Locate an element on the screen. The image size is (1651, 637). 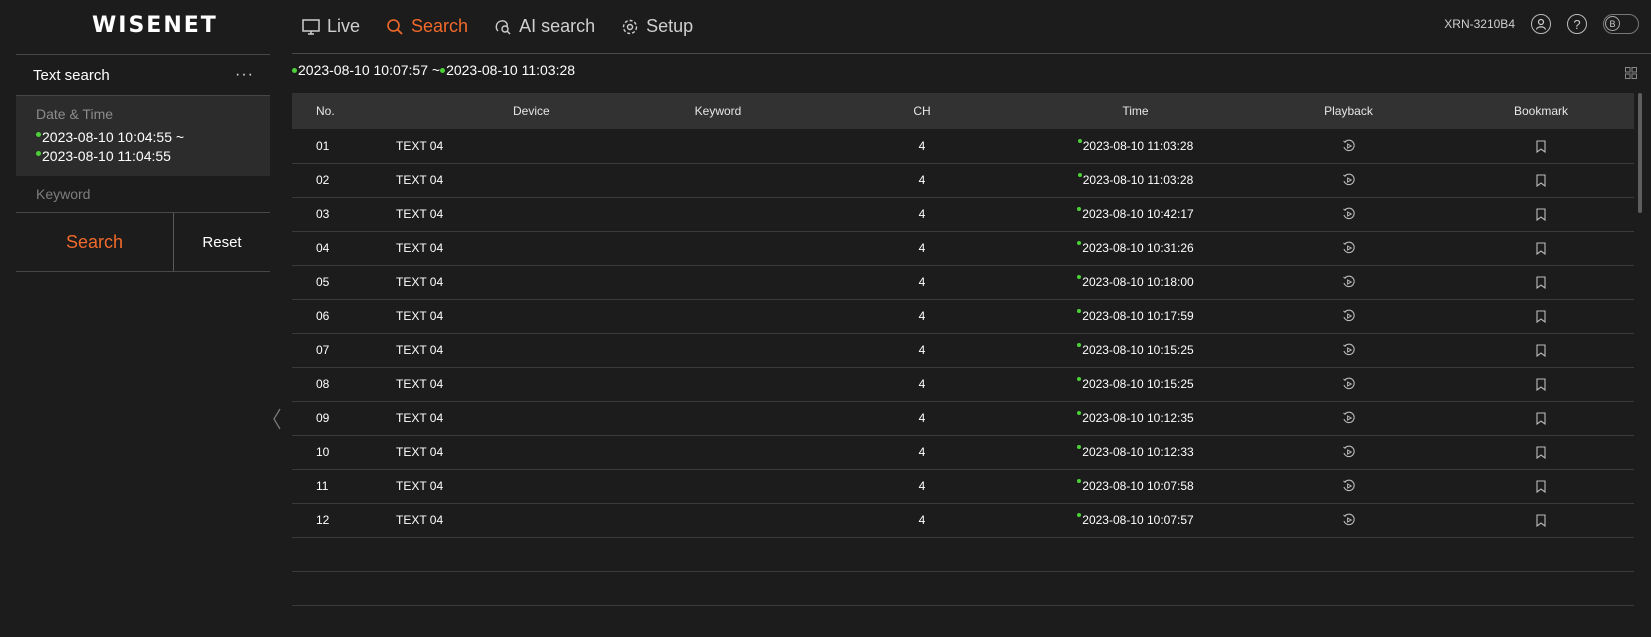
nav-search: Search is located at coordinates (427, 26).